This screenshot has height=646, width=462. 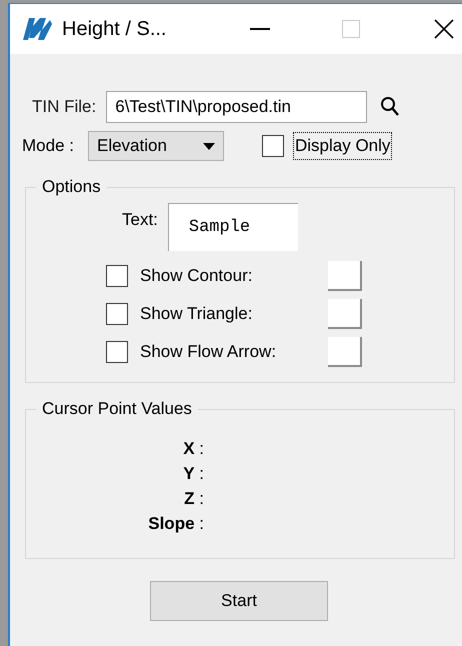 I want to click on coordinate-label: Slope :, so click(x=176, y=524).